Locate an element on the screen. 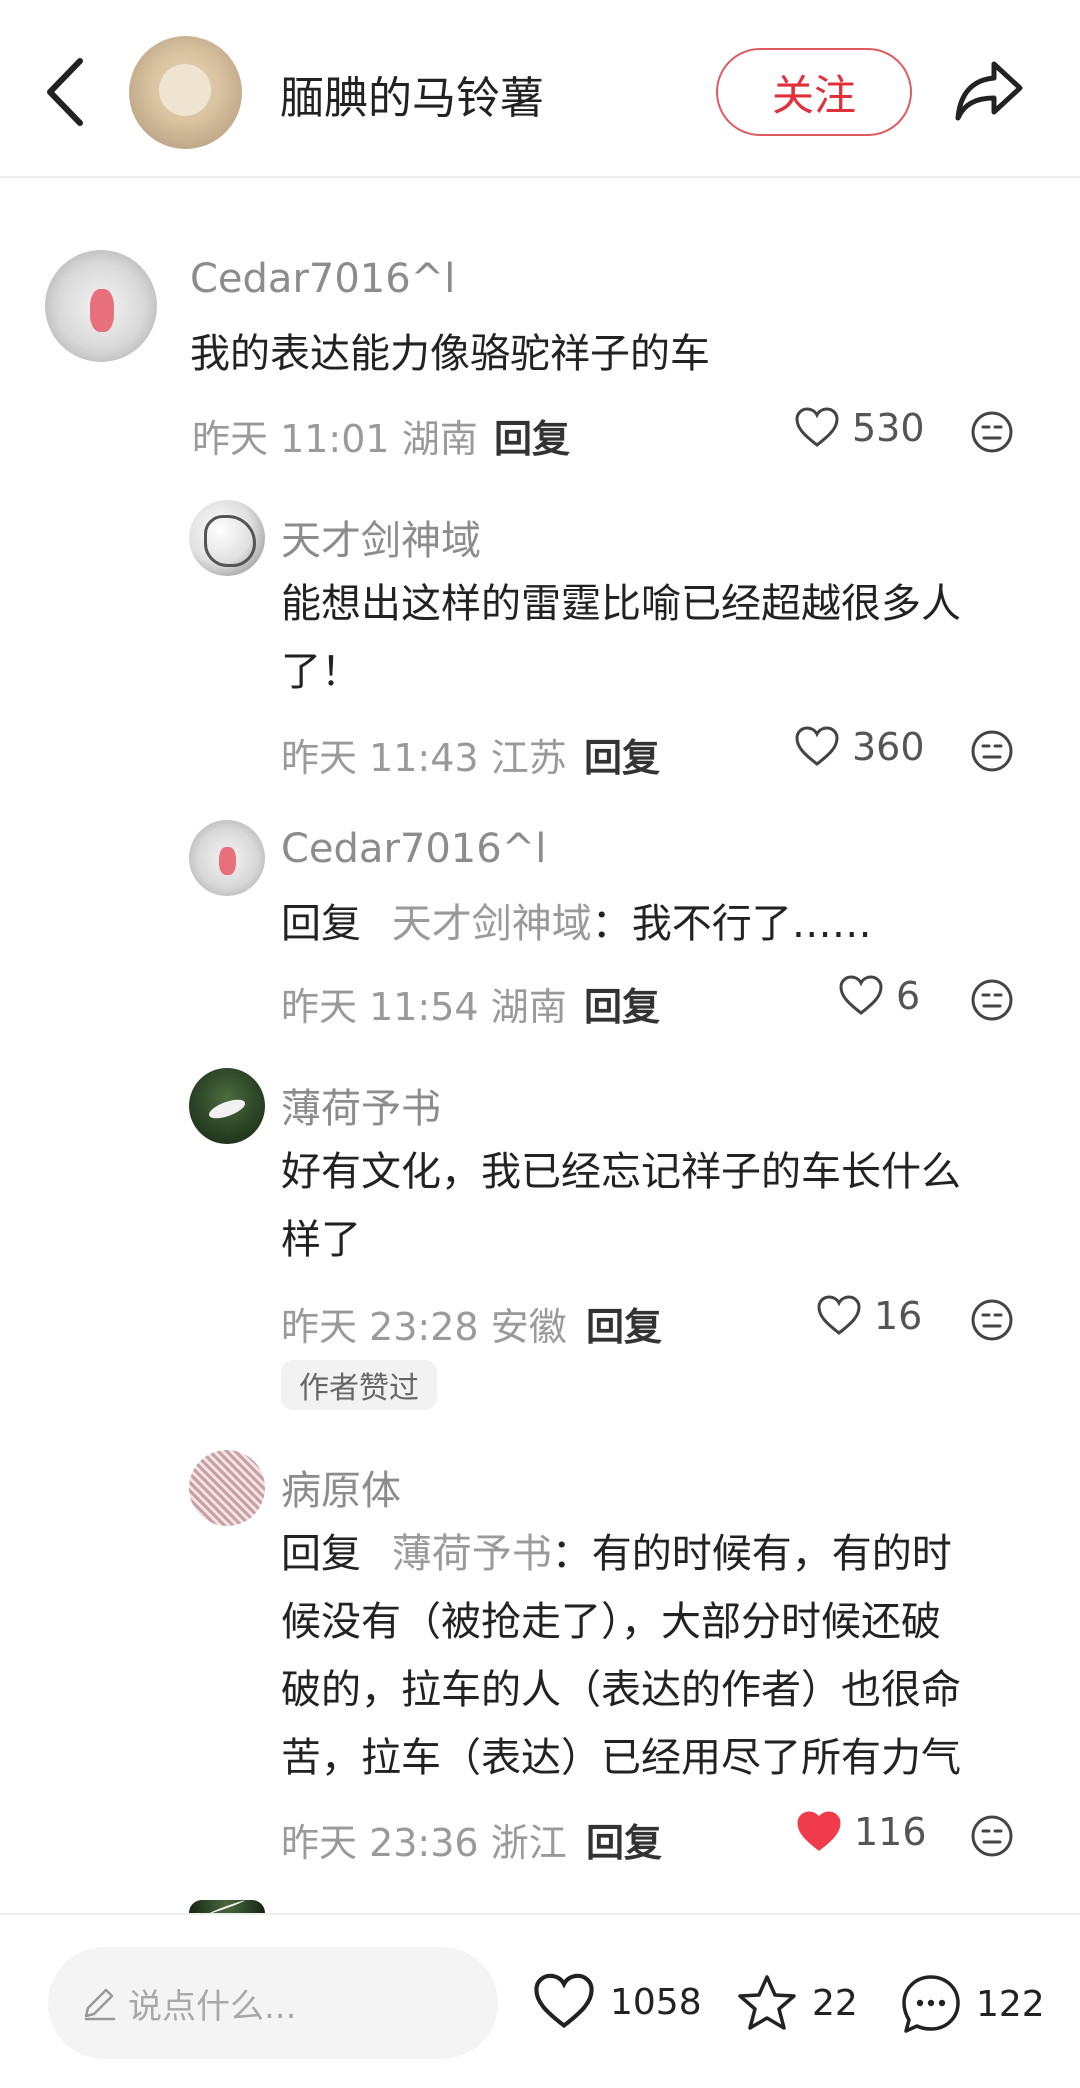 Image resolution: width=1080 pixels, height=2088 pixels. comment-location: 安徽 is located at coordinates (528, 1327).